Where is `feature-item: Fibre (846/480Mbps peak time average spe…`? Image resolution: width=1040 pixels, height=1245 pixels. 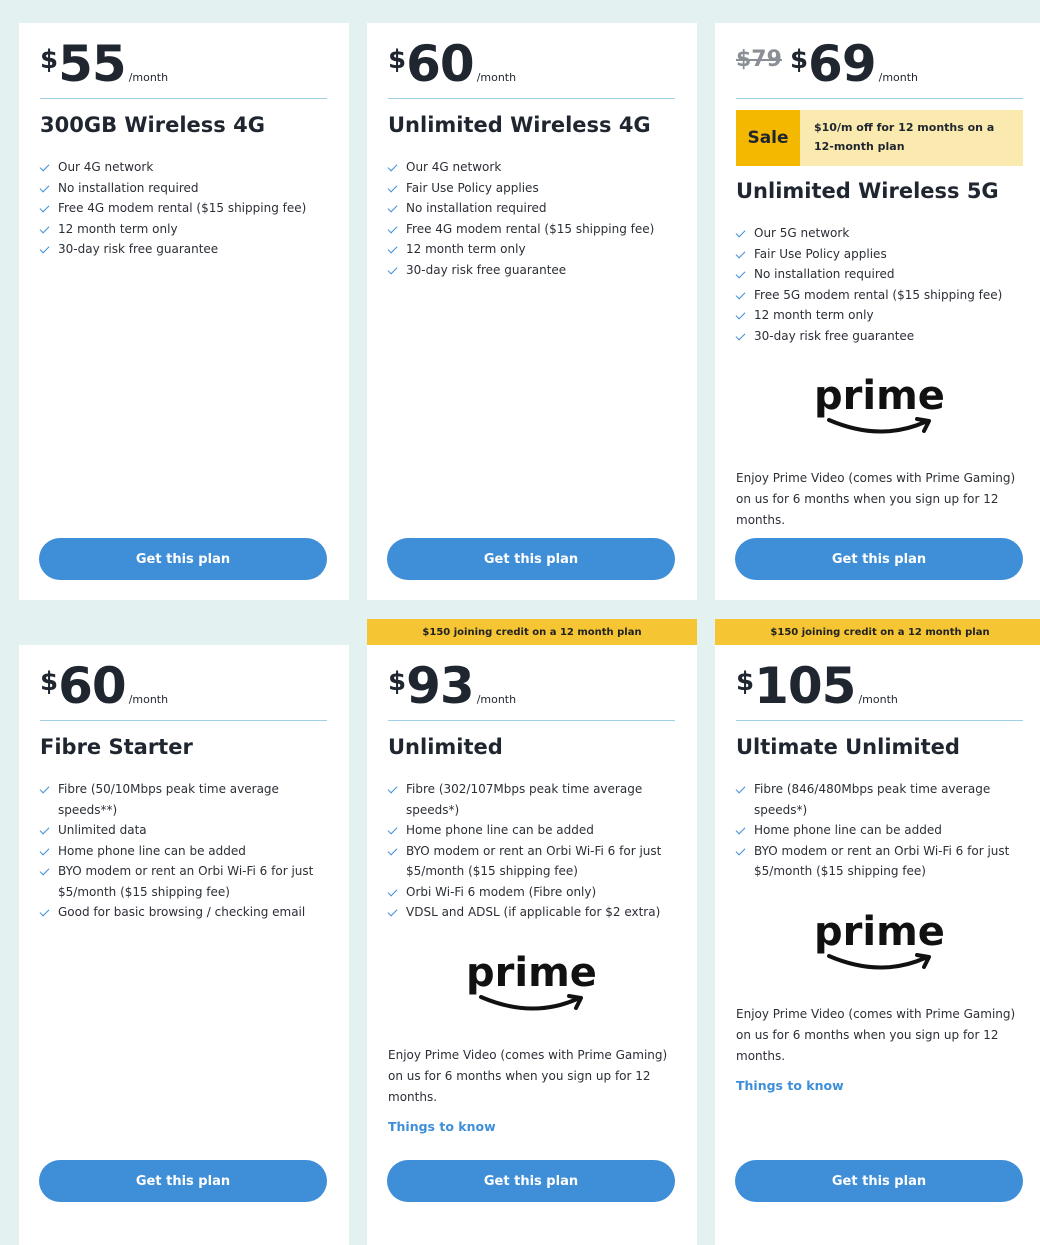 feature-item: Fibre (846/480Mbps peak time average spe… is located at coordinates (879, 799).